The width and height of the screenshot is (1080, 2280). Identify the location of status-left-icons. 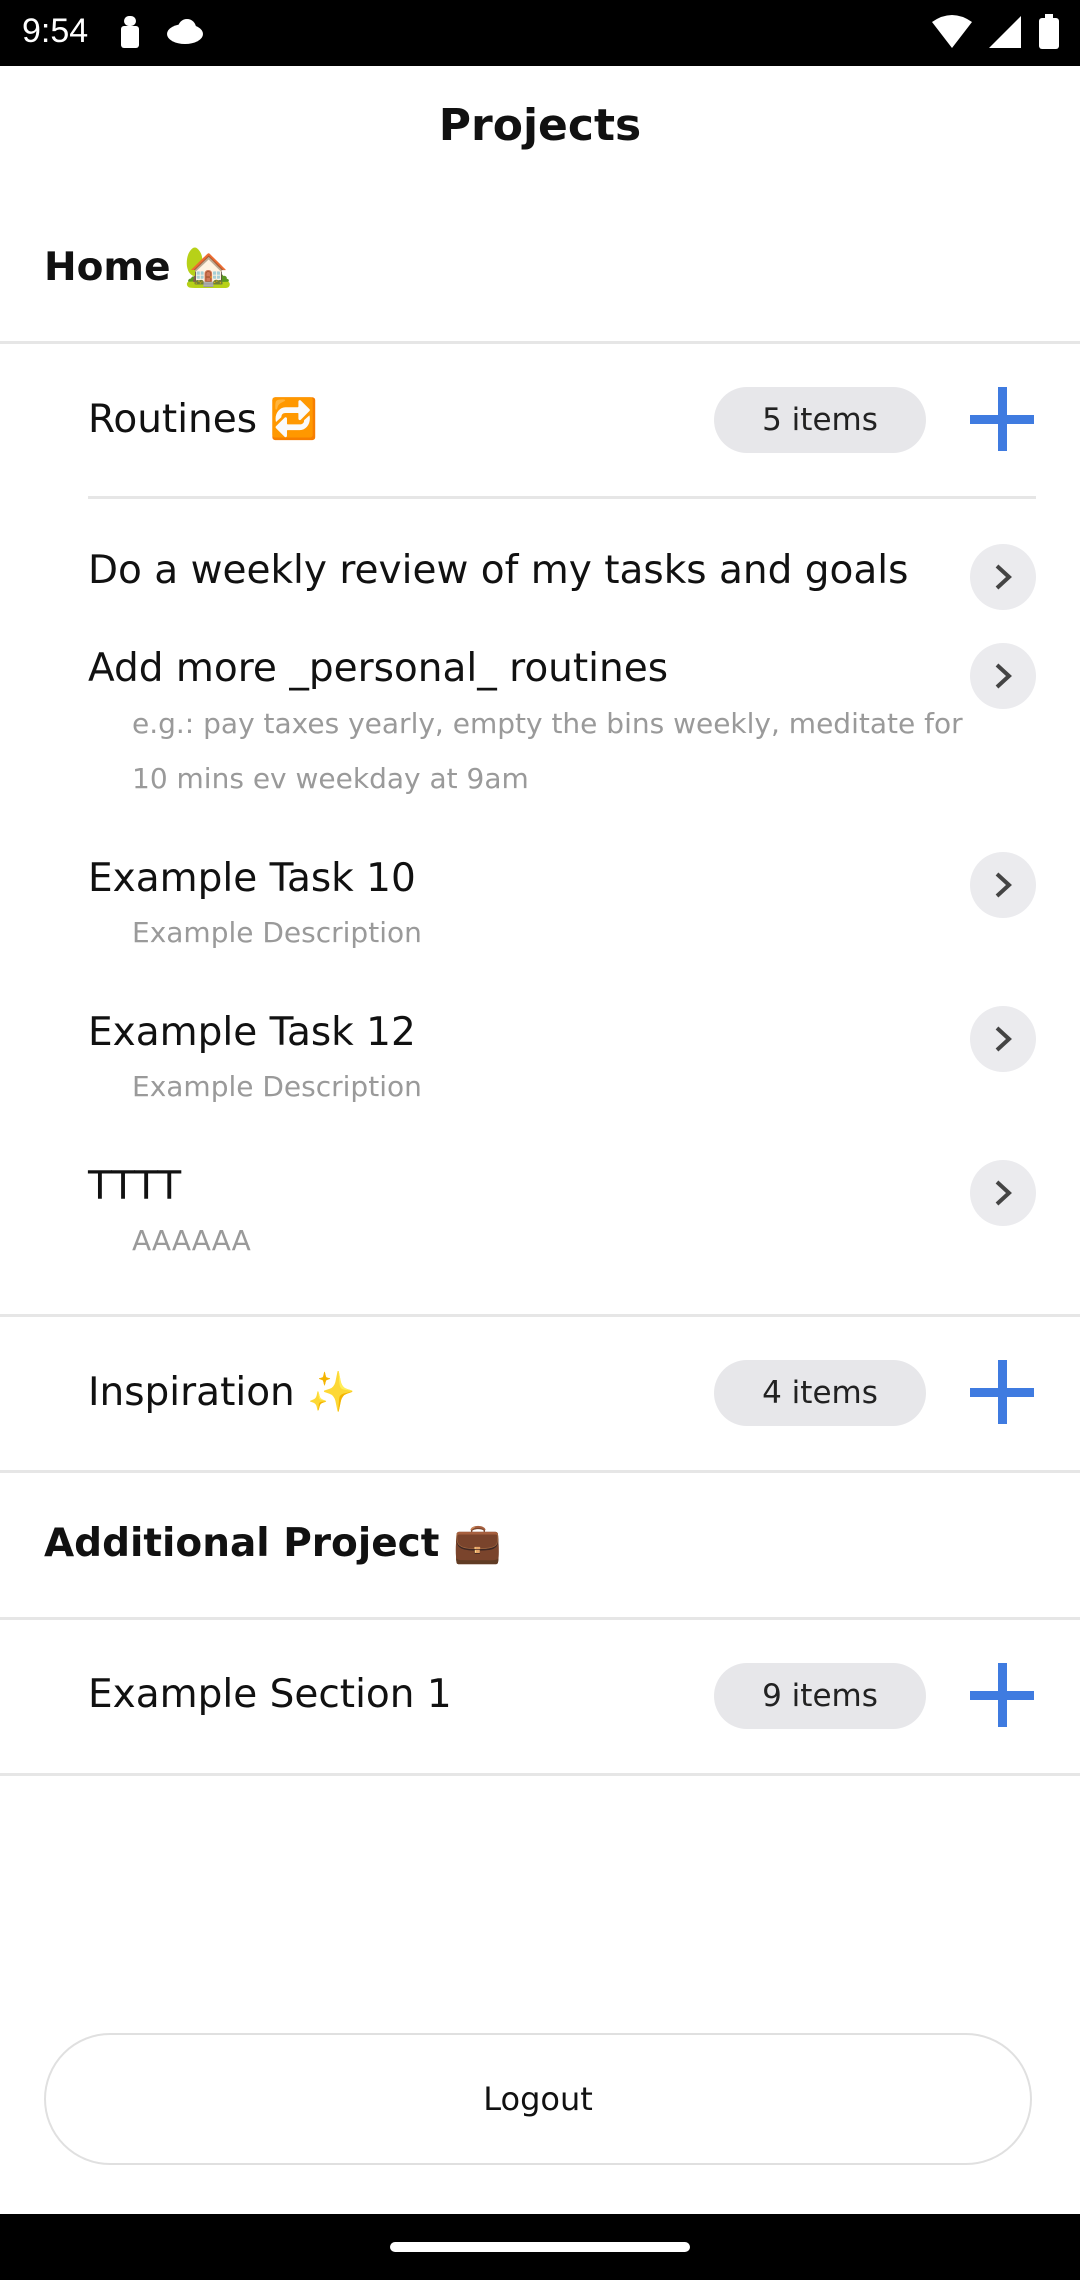
(162, 34).